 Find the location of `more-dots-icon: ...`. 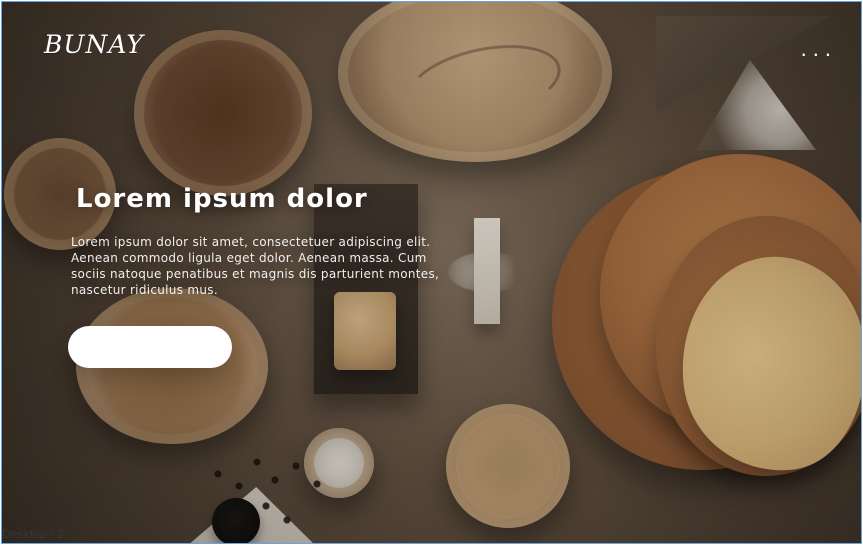

more-dots-icon: ... is located at coordinates (819, 49).